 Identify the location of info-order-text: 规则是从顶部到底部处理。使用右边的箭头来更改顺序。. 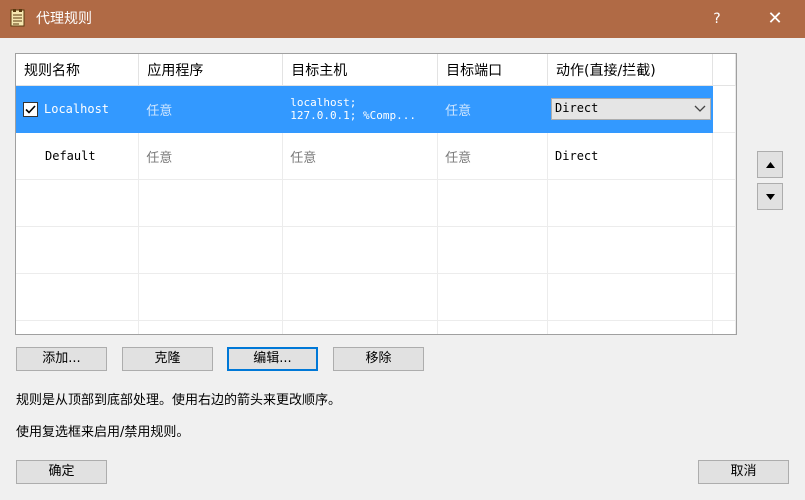
(179, 400).